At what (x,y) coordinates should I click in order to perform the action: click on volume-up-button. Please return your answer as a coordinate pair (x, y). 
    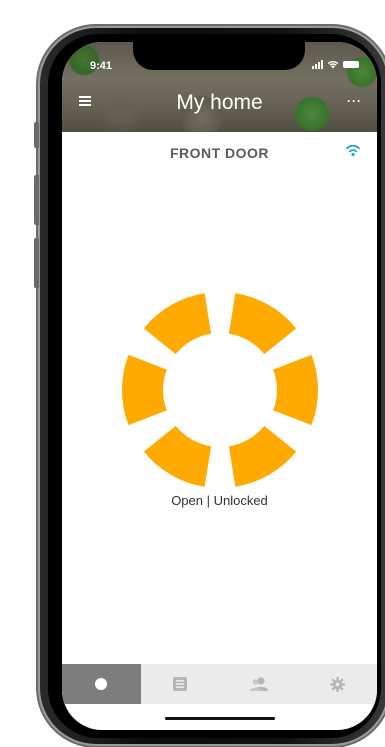
    Looking at the image, I should click on (36, 200).